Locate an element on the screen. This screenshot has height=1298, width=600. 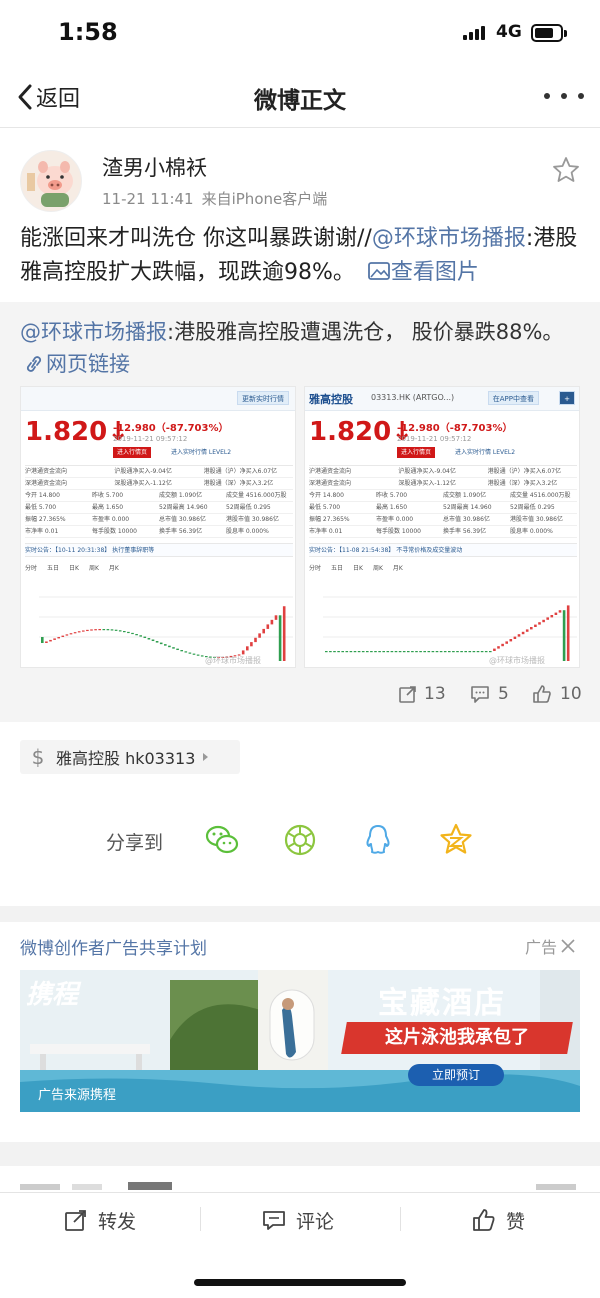
bottom-comment-button: 评论 is located at coordinates (298, 1220).